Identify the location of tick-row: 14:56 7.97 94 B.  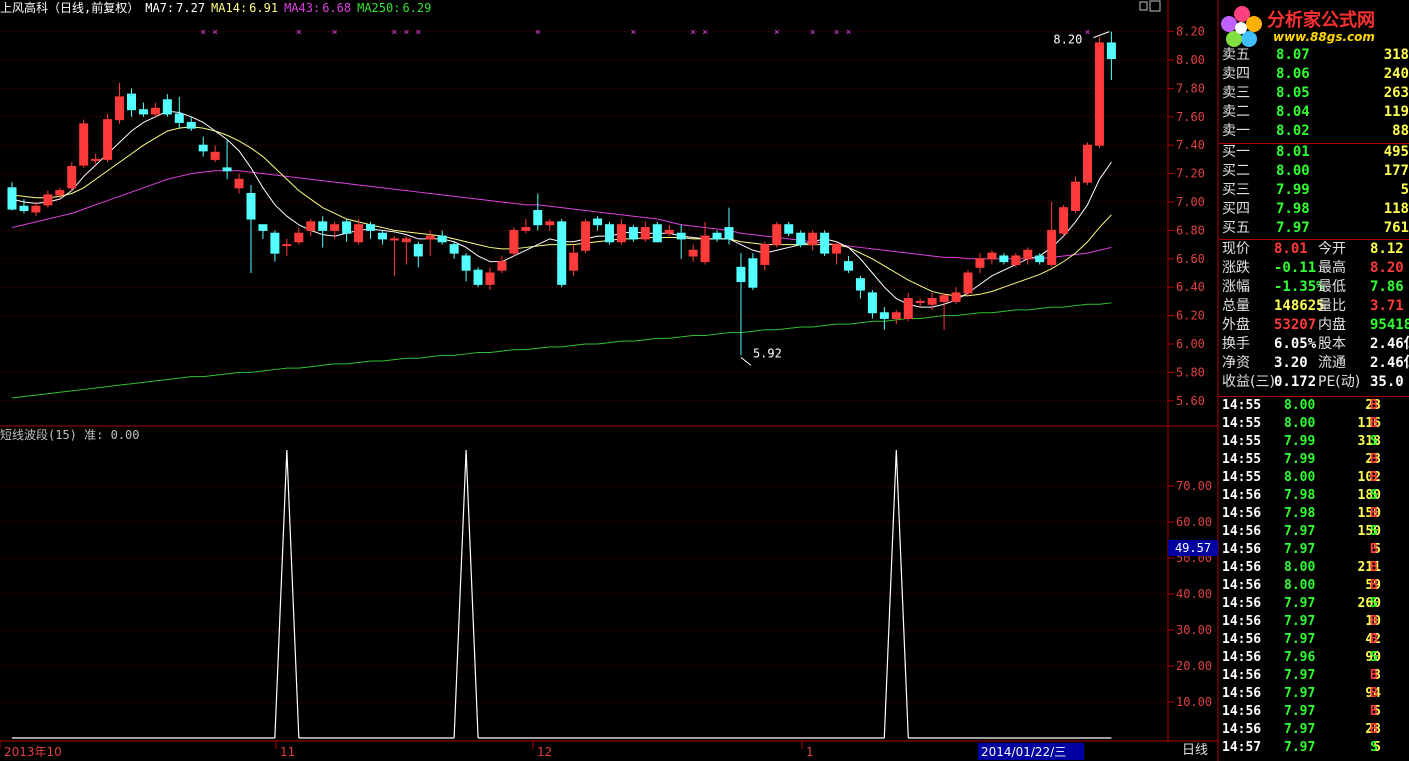
(1315, 694).